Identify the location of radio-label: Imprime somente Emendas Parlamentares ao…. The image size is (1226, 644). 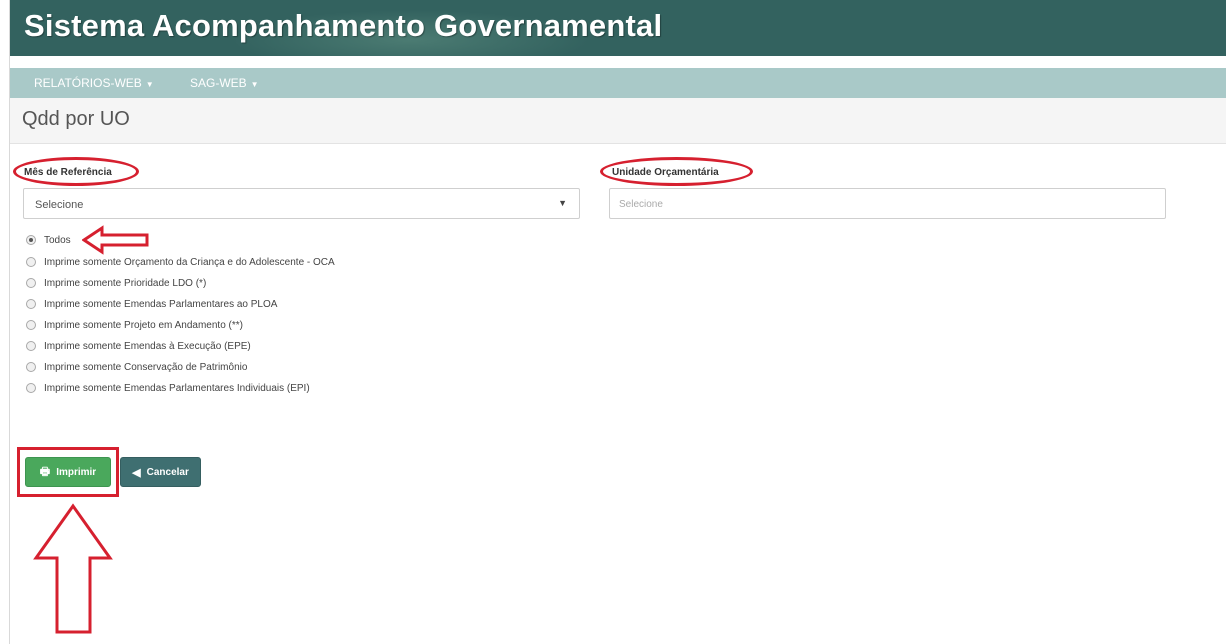
(161, 304).